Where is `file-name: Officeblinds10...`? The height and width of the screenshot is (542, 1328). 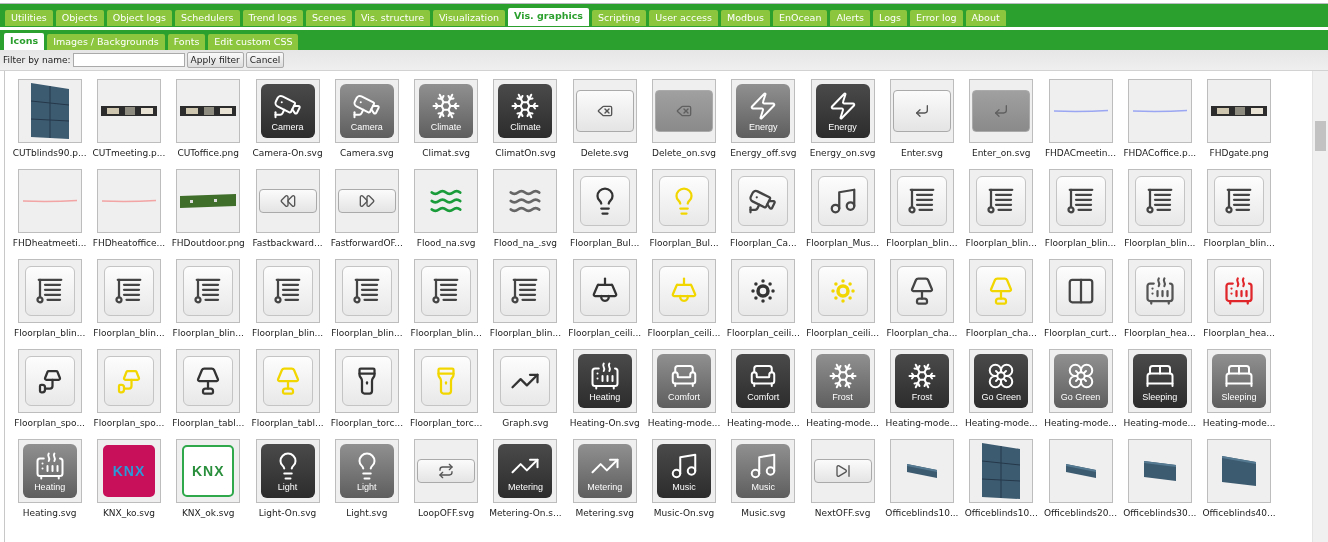 file-name: Officeblinds10... is located at coordinates (1001, 513).